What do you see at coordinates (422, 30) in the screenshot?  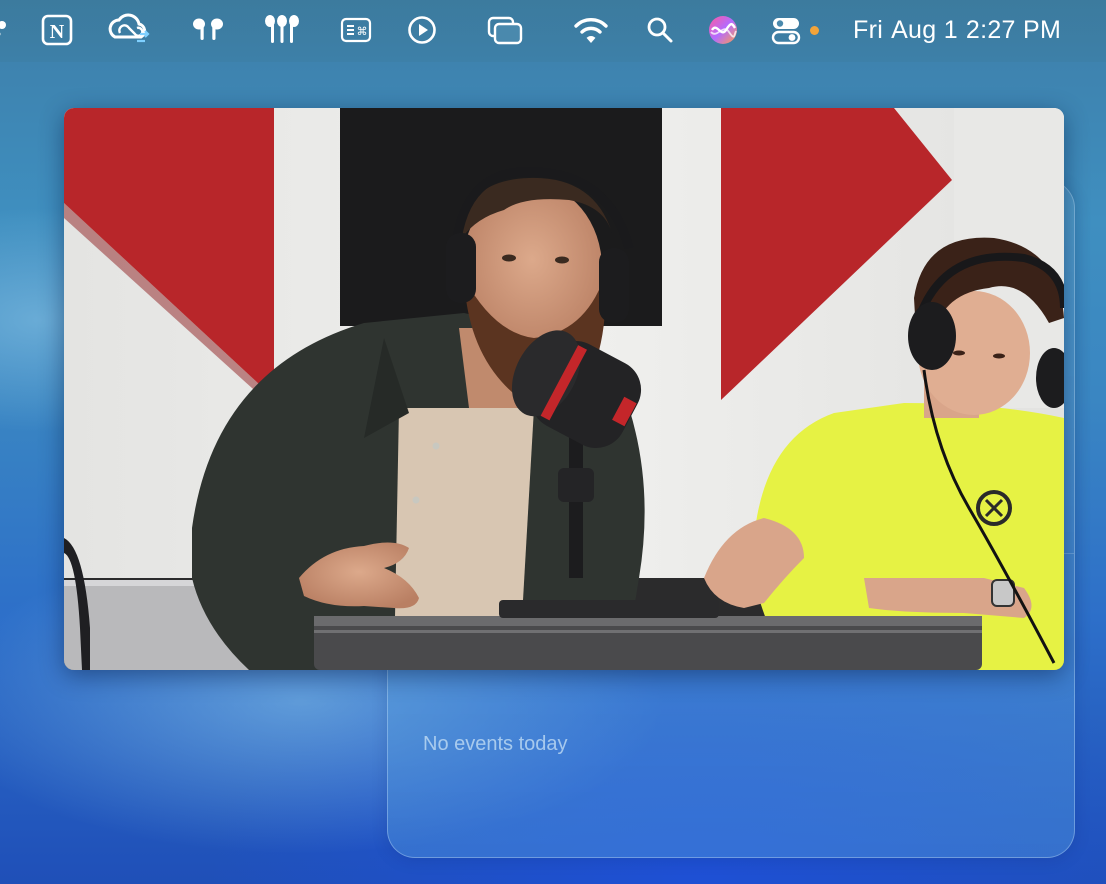 I see `play-circle-icon` at bounding box center [422, 30].